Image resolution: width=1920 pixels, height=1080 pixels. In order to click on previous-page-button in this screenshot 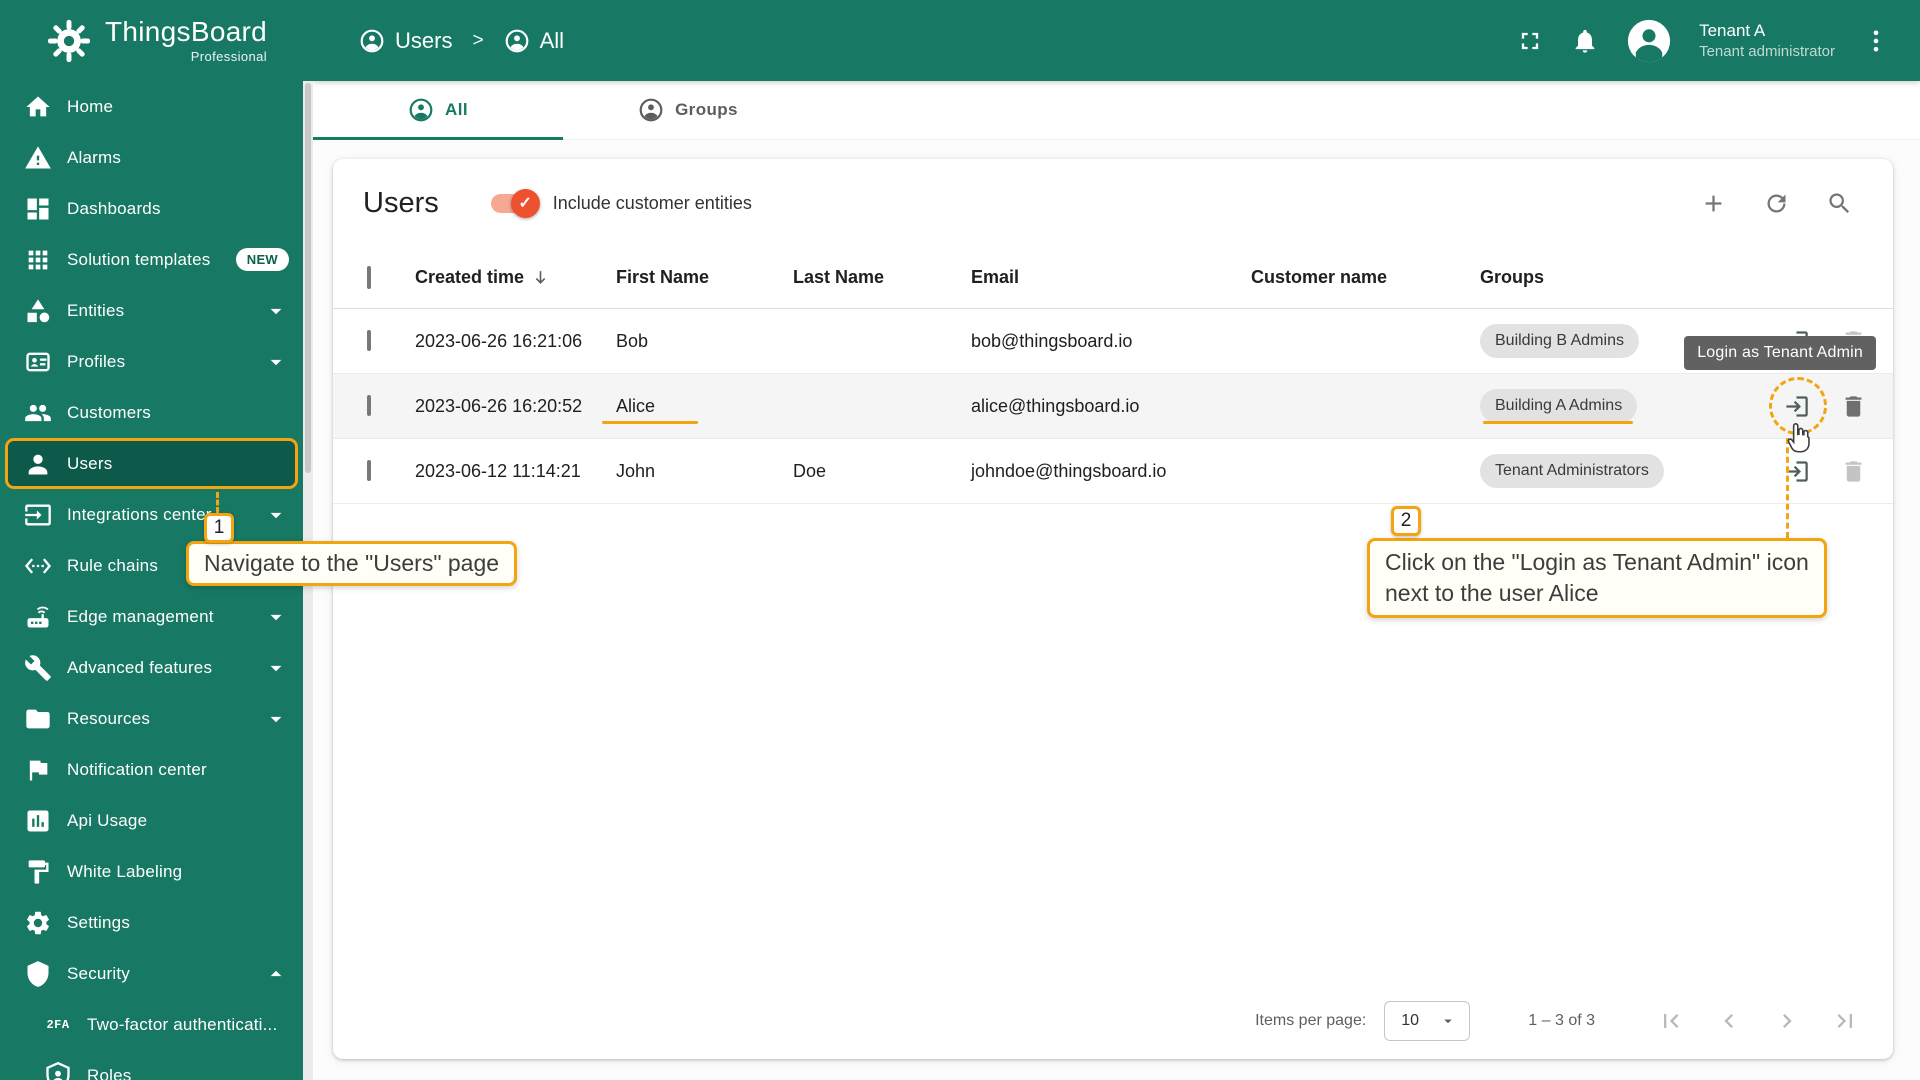, I will do `click(1729, 1021)`.